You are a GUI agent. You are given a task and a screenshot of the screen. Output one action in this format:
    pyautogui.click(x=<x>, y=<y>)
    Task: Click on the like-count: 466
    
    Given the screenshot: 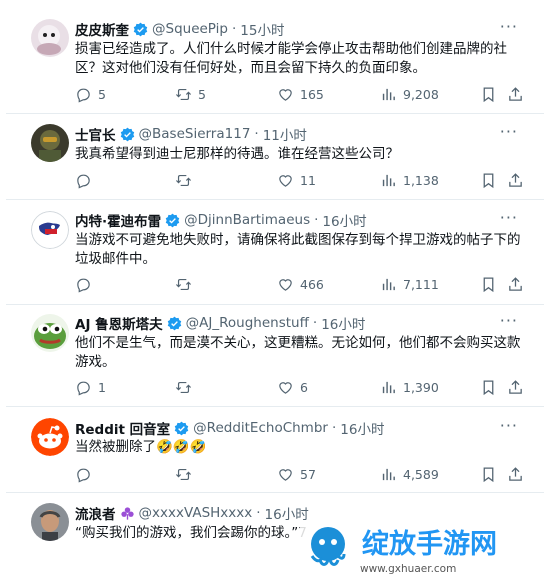 What is the action you would take?
    pyautogui.click(x=312, y=284)
    